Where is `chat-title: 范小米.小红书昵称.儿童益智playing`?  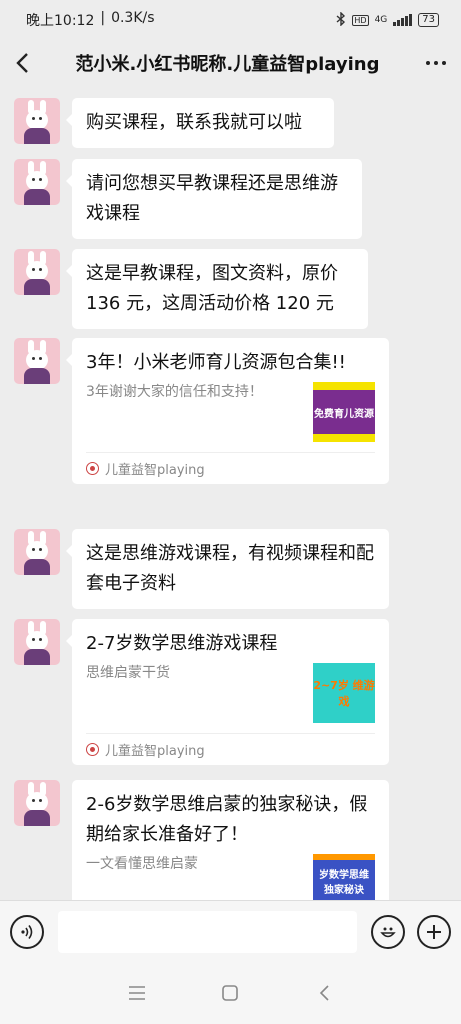
chat-title: 范小米.小红书昵称.儿童益智playing is located at coordinates (227, 64).